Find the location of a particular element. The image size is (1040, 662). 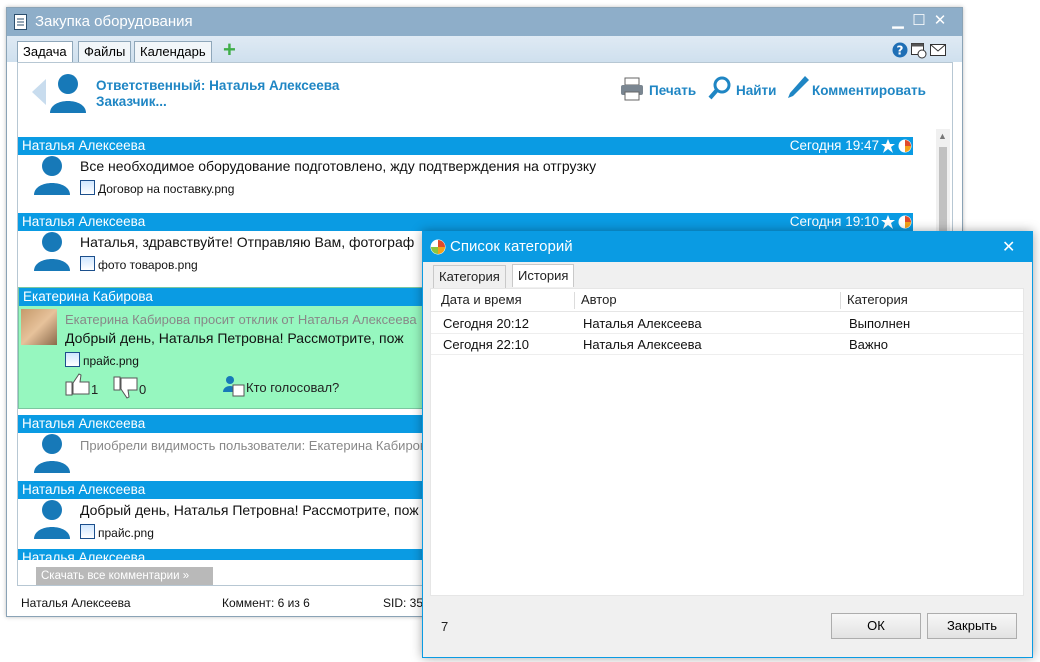

dialog-title-bar: Список категорий ✕ is located at coordinates (727, 247).